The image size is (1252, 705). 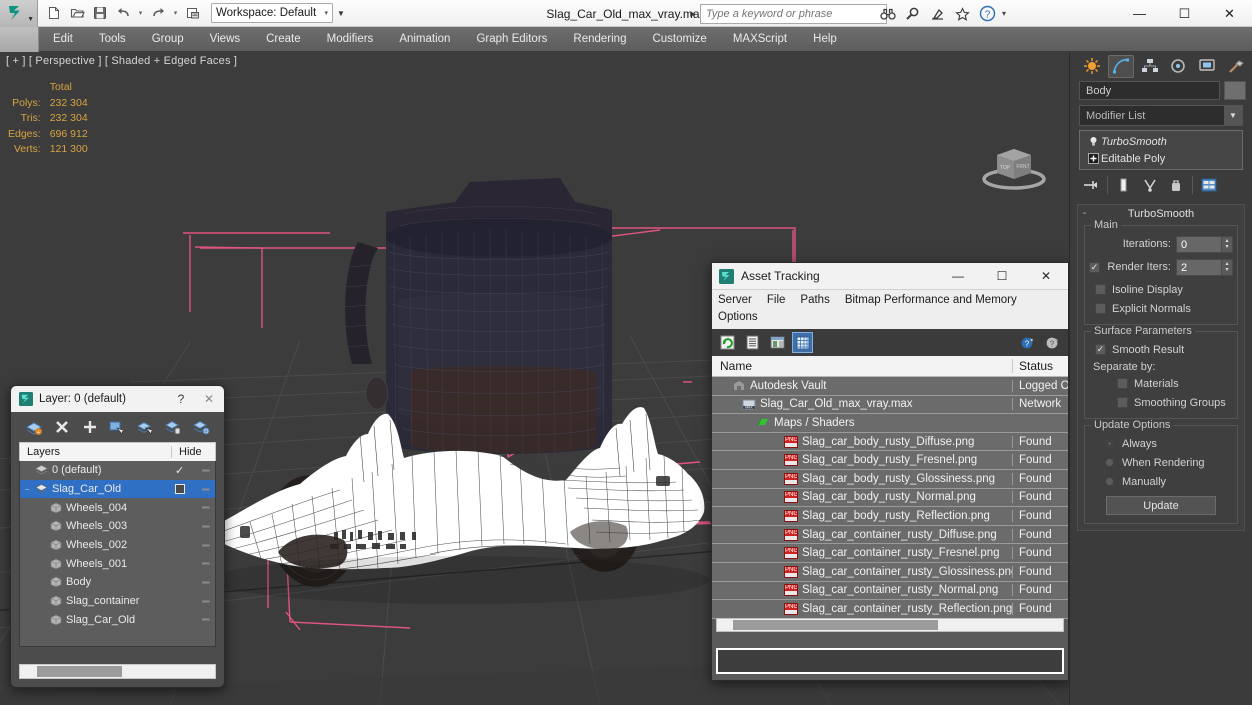 I want to click on menu-item-customize: Customize, so click(x=679, y=39).